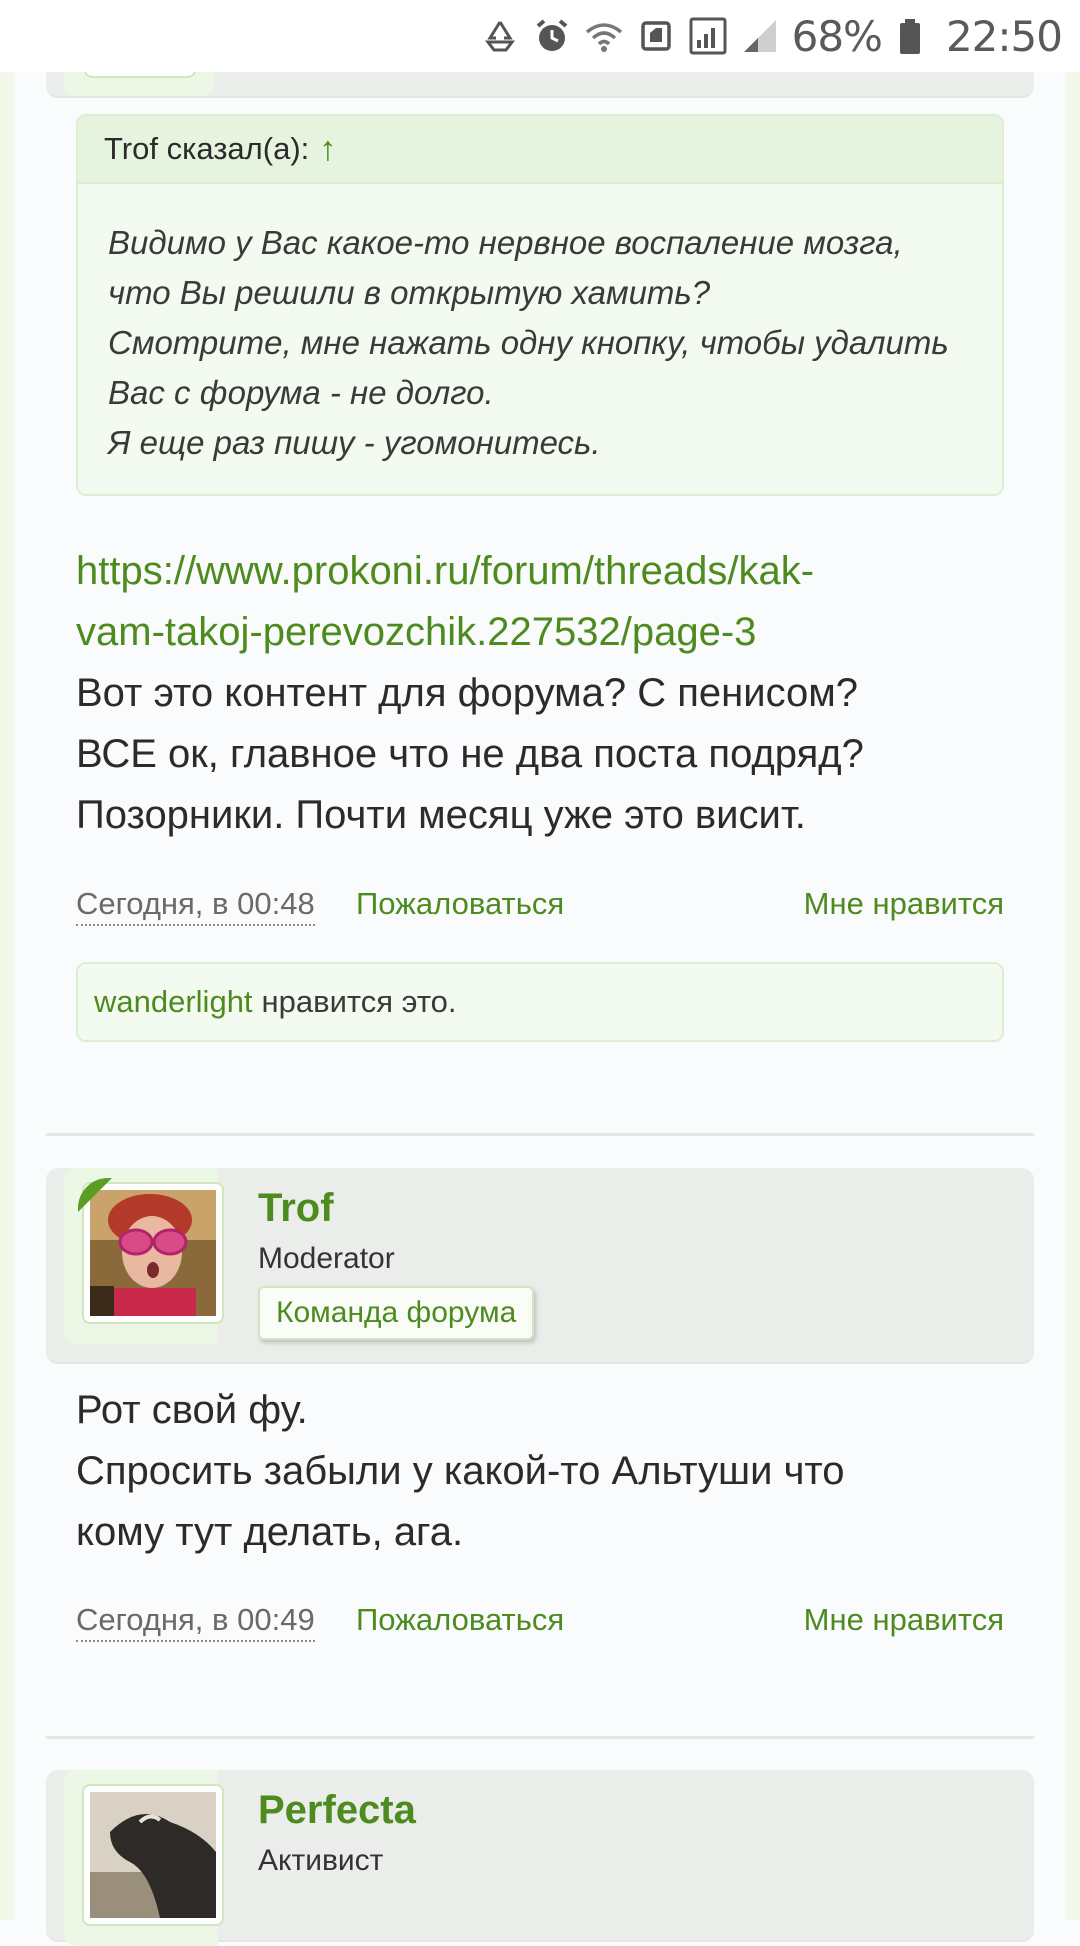 The width and height of the screenshot is (1080, 1946). What do you see at coordinates (1073, 960) in the screenshot?
I see `page-side-right` at bounding box center [1073, 960].